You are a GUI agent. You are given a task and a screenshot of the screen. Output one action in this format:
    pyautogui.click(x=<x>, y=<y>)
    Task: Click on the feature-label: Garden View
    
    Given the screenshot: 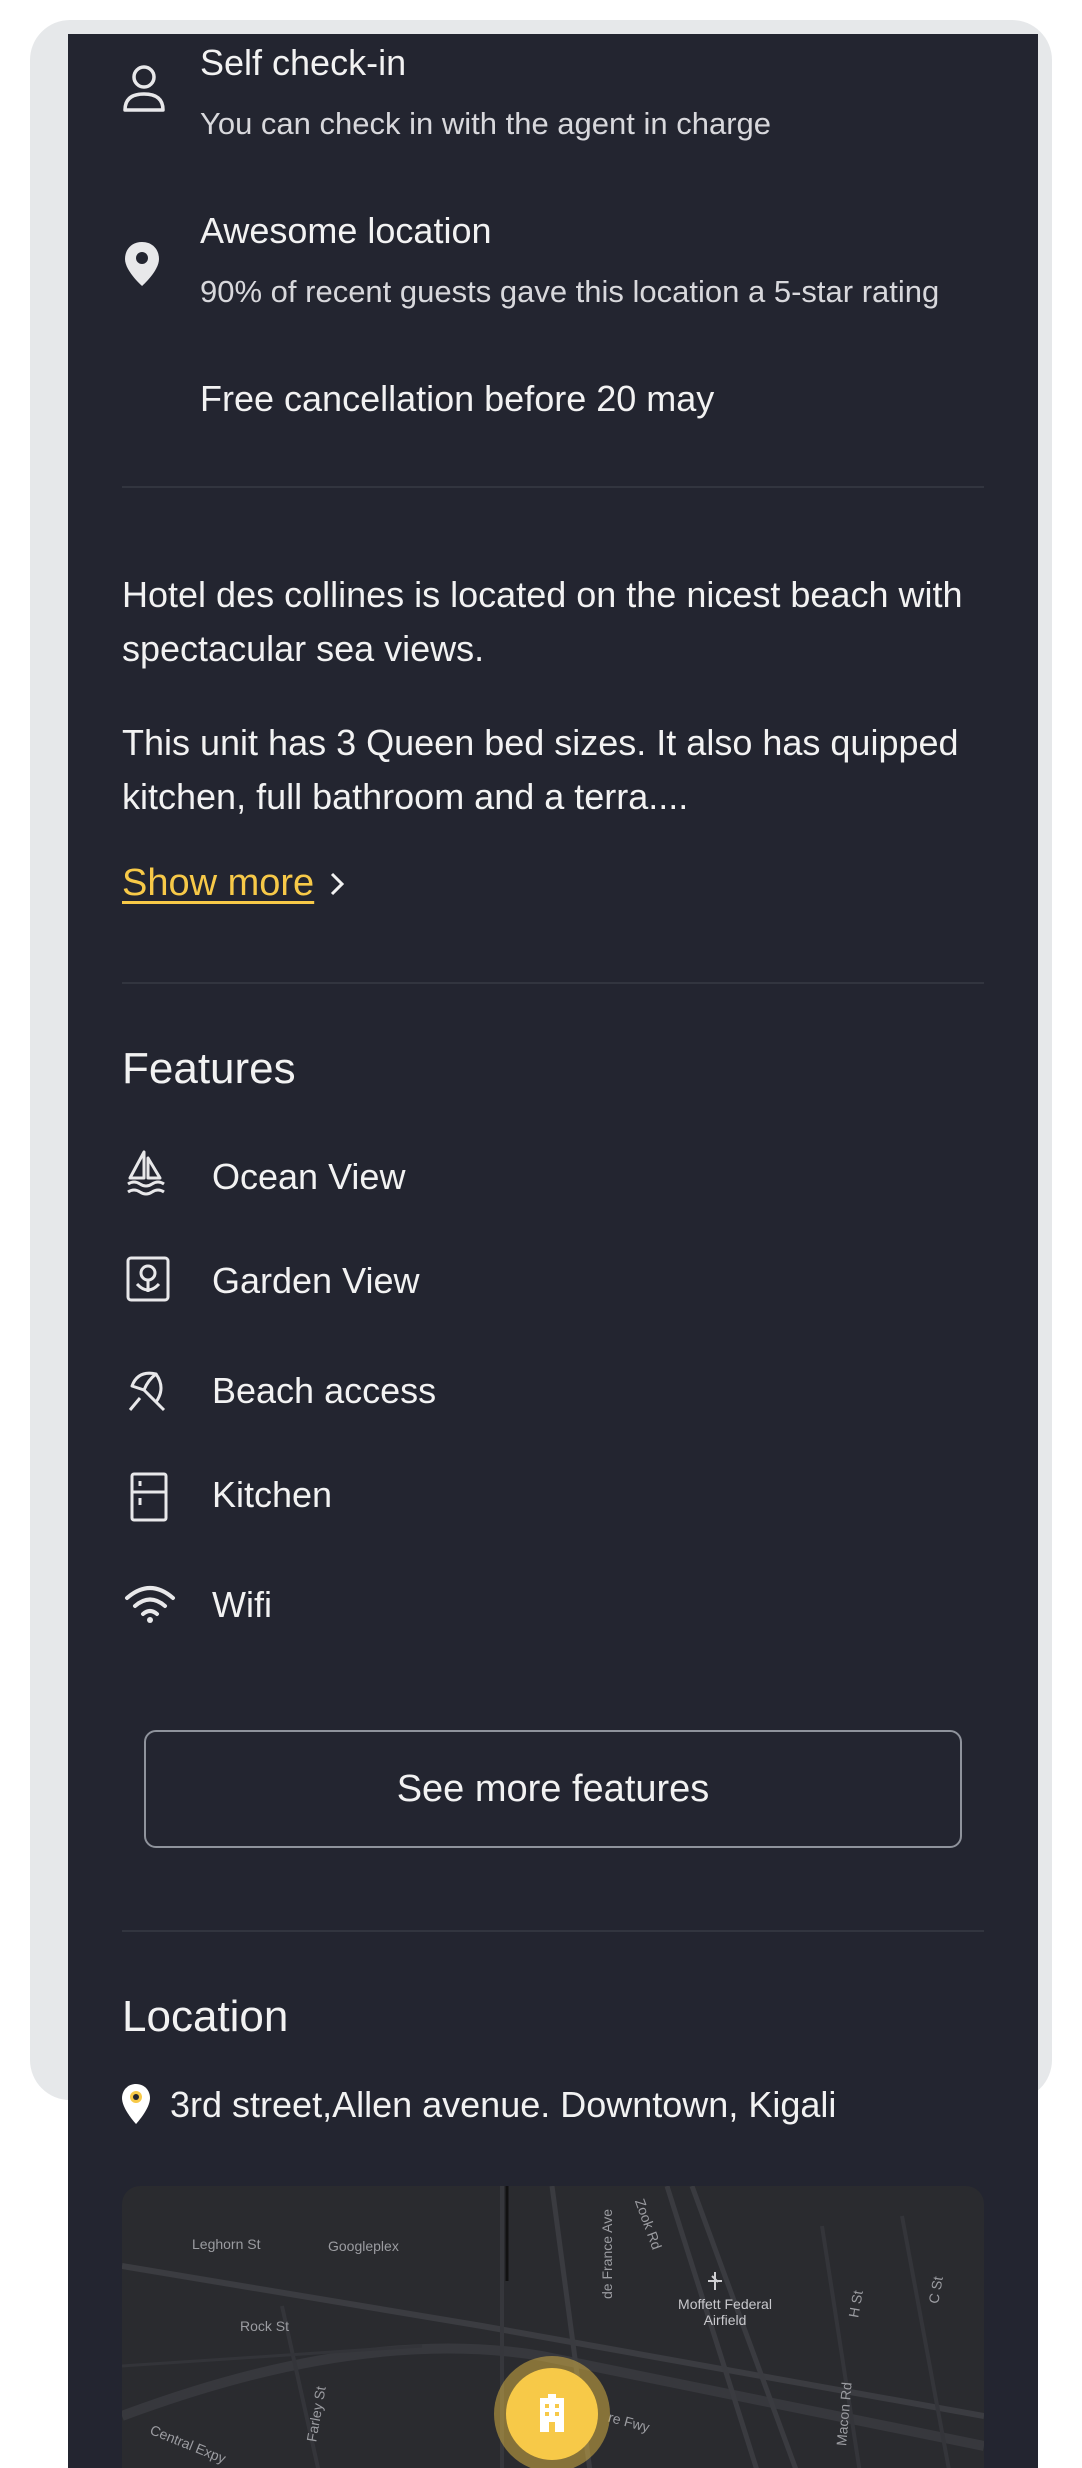 What is the action you would take?
    pyautogui.click(x=316, y=1280)
    